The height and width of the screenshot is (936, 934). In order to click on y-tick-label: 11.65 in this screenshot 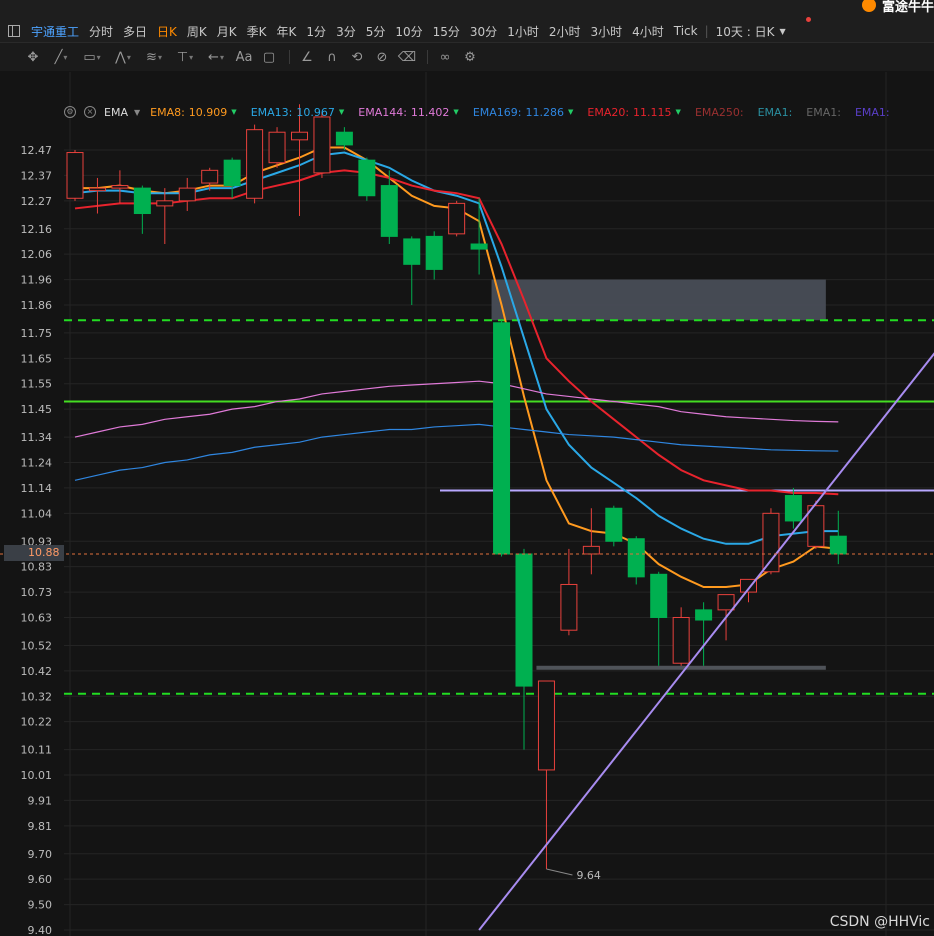, I will do `click(37, 358)`.